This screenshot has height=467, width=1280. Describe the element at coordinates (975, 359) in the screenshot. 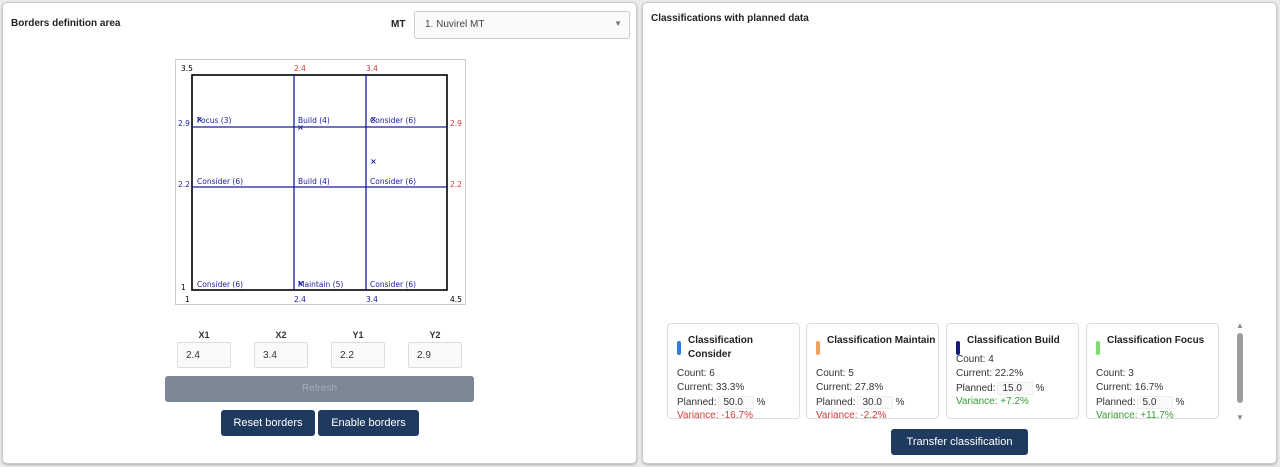

I see `card-count: Count: 4` at that location.